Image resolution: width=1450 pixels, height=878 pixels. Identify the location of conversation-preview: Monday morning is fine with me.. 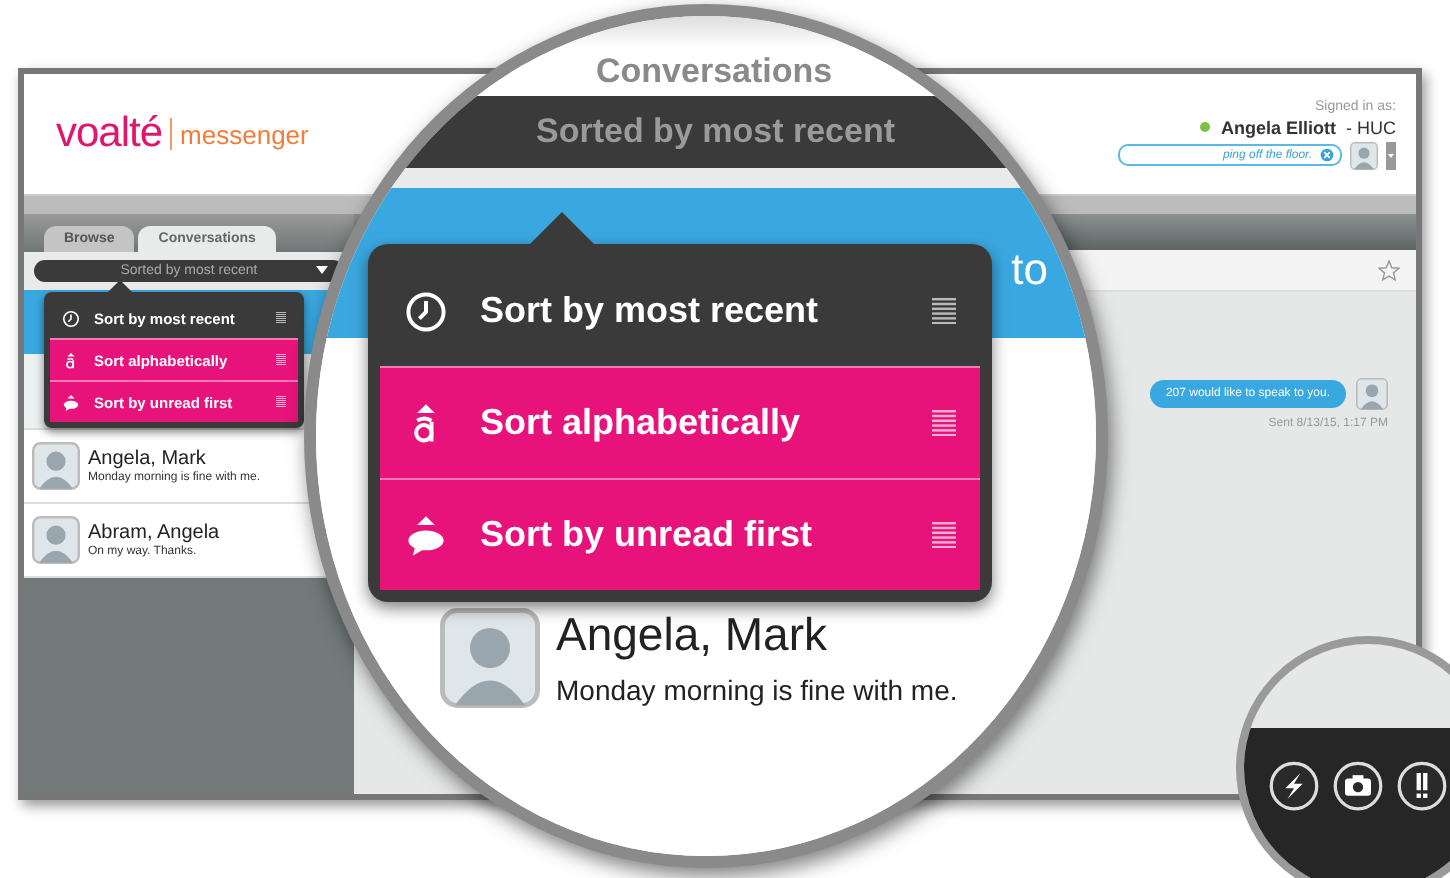
(757, 690).